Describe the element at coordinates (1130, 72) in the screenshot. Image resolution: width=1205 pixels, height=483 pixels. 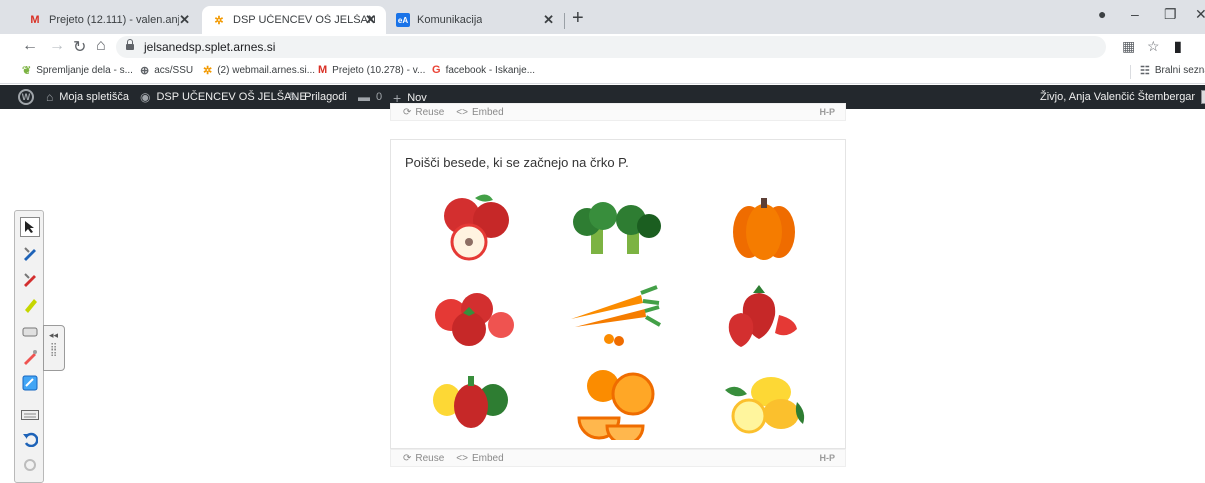
I see `bookmark-separator` at that location.